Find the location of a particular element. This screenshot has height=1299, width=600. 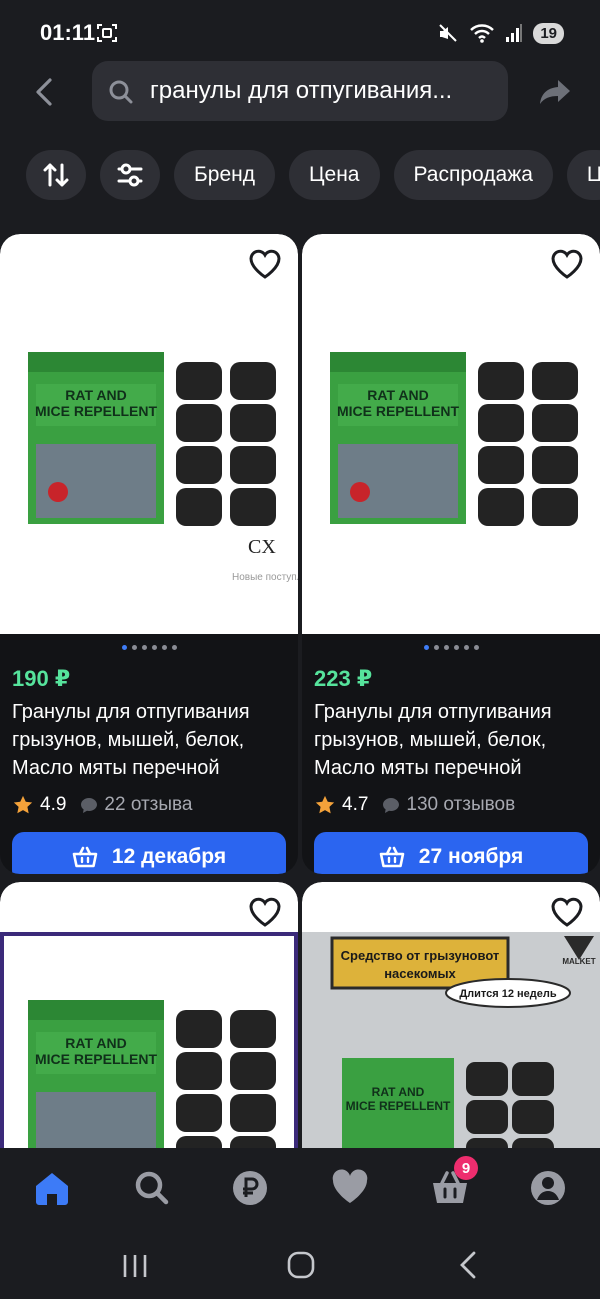

product-image: RAT AND MICE REPELLENT is located at coordinates (149, 1032).